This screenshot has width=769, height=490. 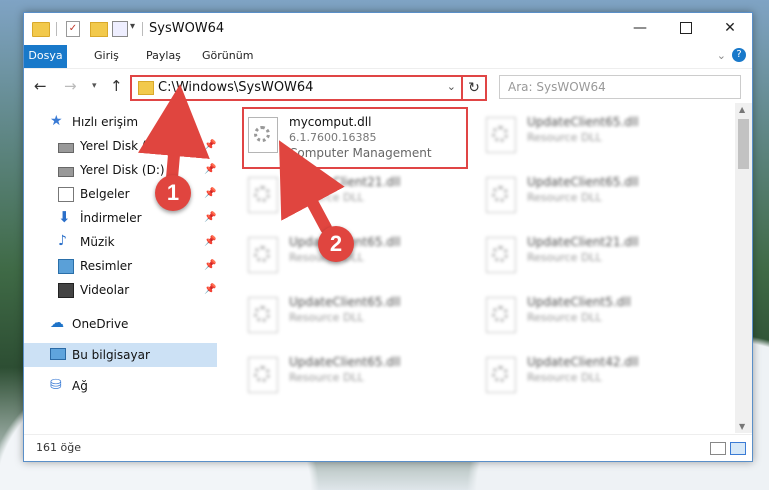 I want to click on vertical-scrollbar: ▲ ▼, so click(x=743, y=268).